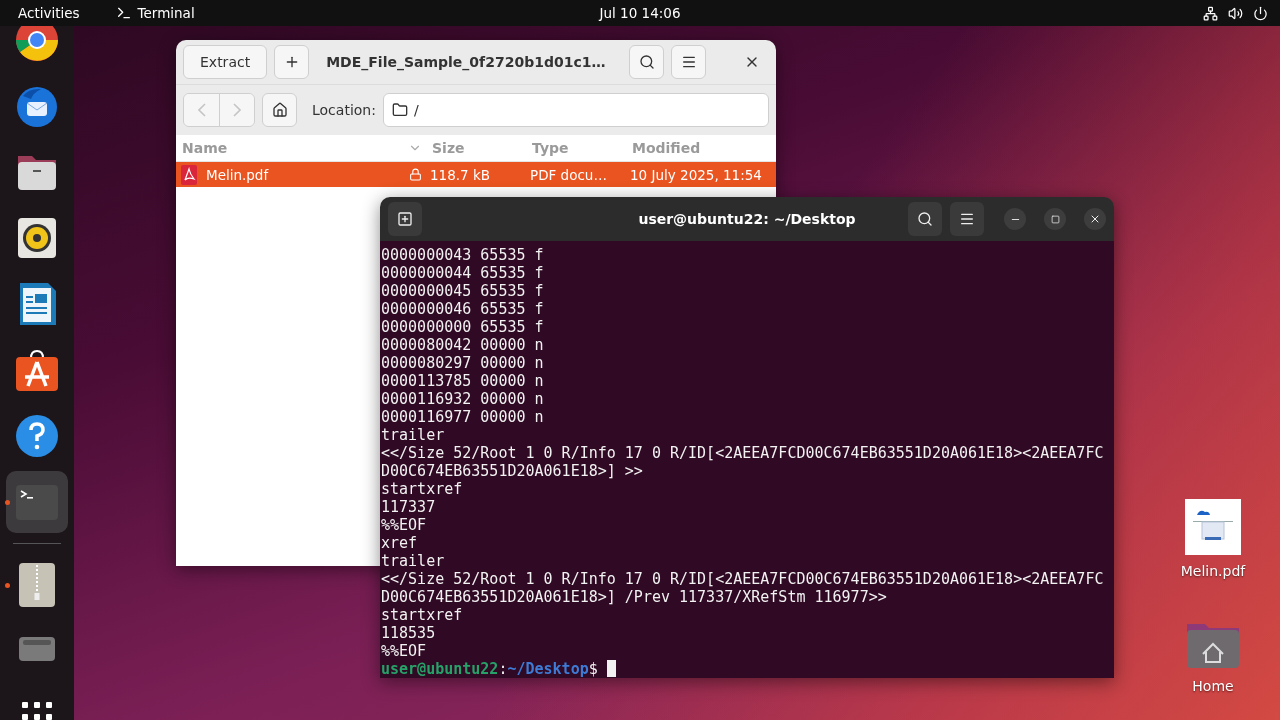 The width and height of the screenshot is (1280, 720). Describe the element at coordinates (409, 507) in the screenshot. I see `output-line: 117337` at that location.